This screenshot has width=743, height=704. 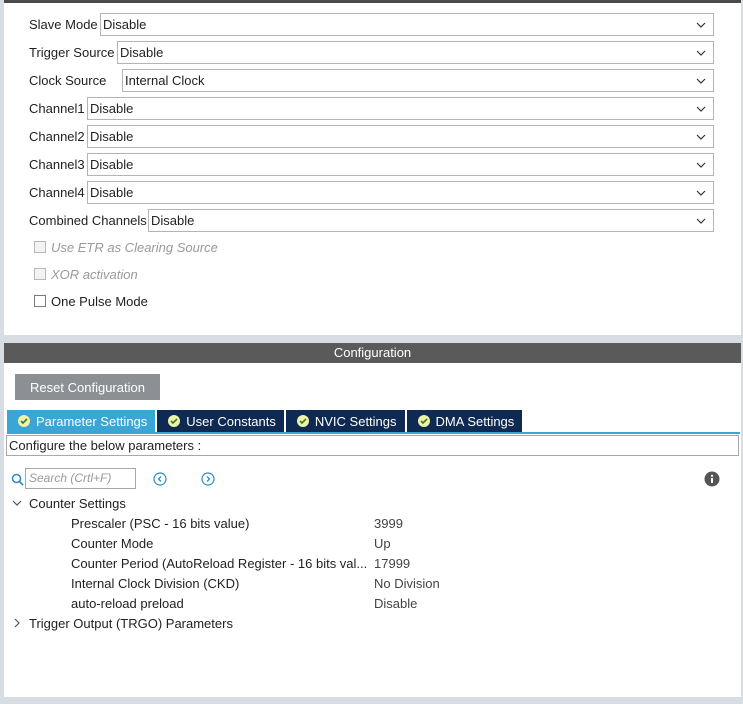 What do you see at coordinates (392, 563) in the screenshot?
I see `param-value: 17999` at bounding box center [392, 563].